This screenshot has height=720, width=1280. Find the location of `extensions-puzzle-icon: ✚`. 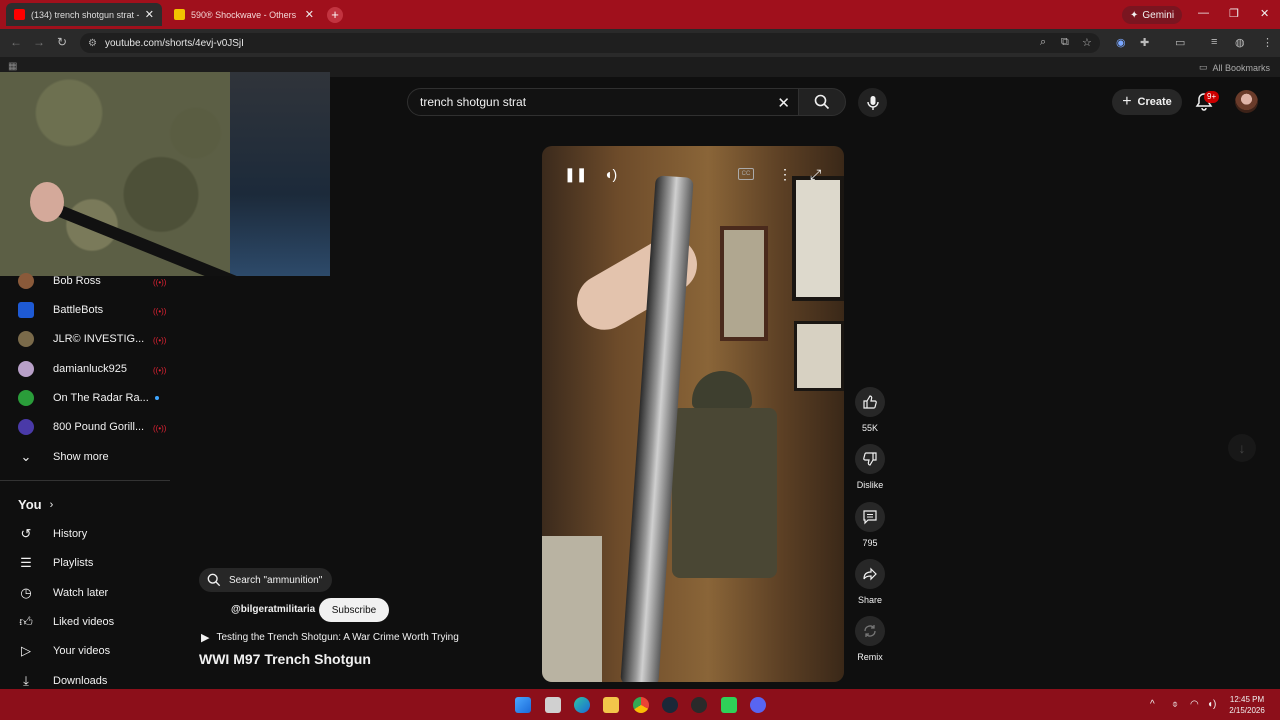

extensions-puzzle-icon: ✚ is located at coordinates (1144, 42).